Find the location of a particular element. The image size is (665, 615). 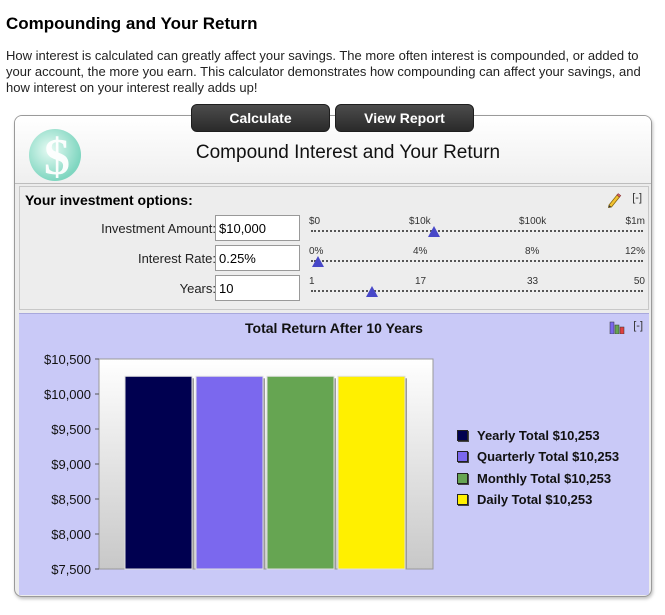

slider-tick: 12% is located at coordinates (634, 251).